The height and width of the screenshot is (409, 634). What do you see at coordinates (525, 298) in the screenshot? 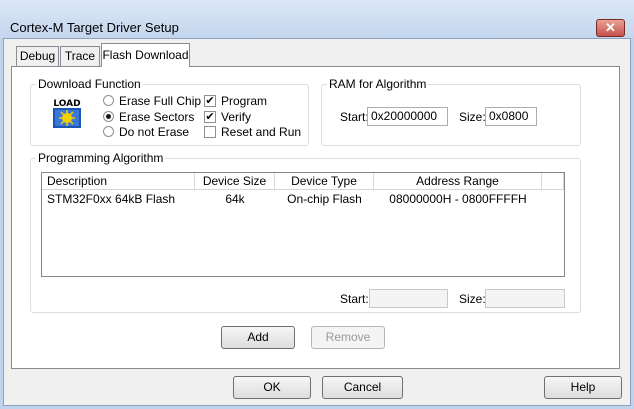
I see `algorithm-size-input` at bounding box center [525, 298].